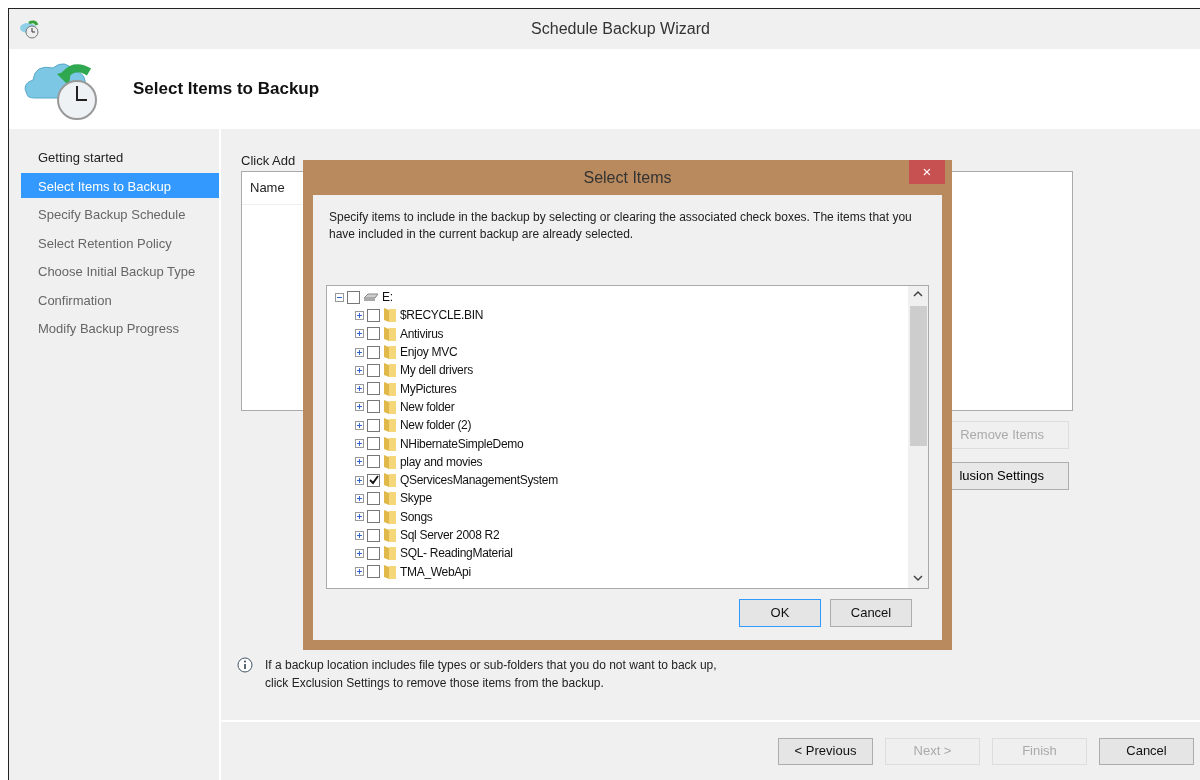 This screenshot has width=1200, height=780. I want to click on dialog-button: OK, so click(780, 613).